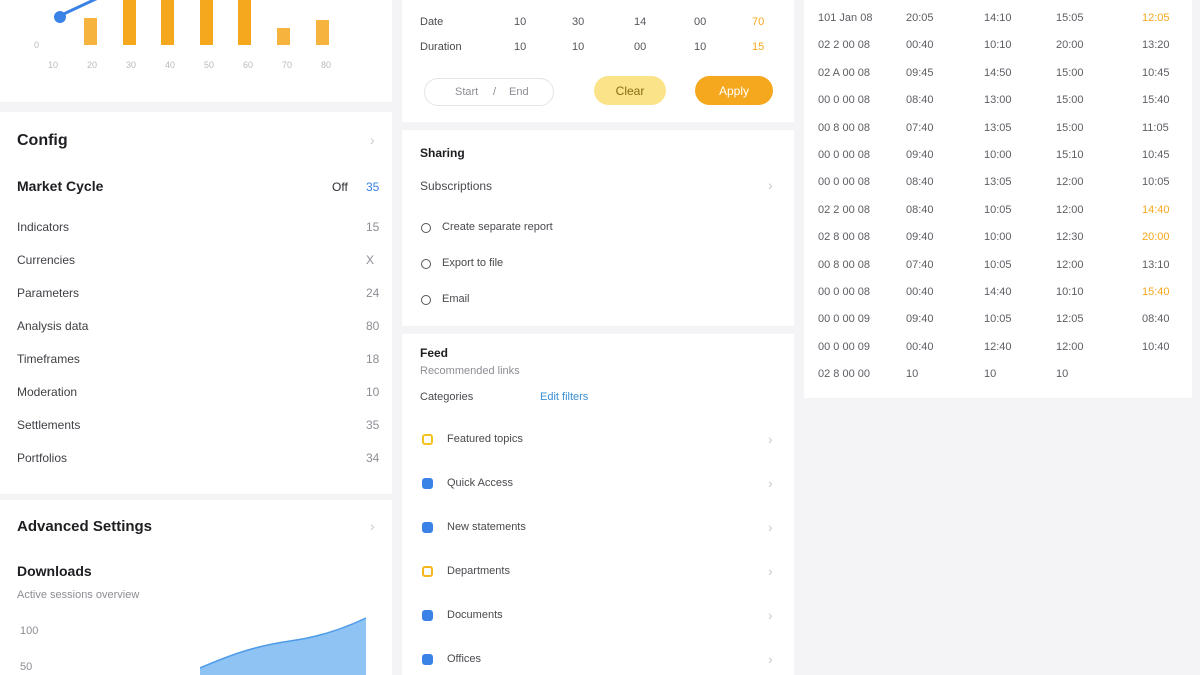 This screenshot has height=675, width=1200. Describe the element at coordinates (920, 72) in the screenshot. I see `table-cell: 09:45` at that location.